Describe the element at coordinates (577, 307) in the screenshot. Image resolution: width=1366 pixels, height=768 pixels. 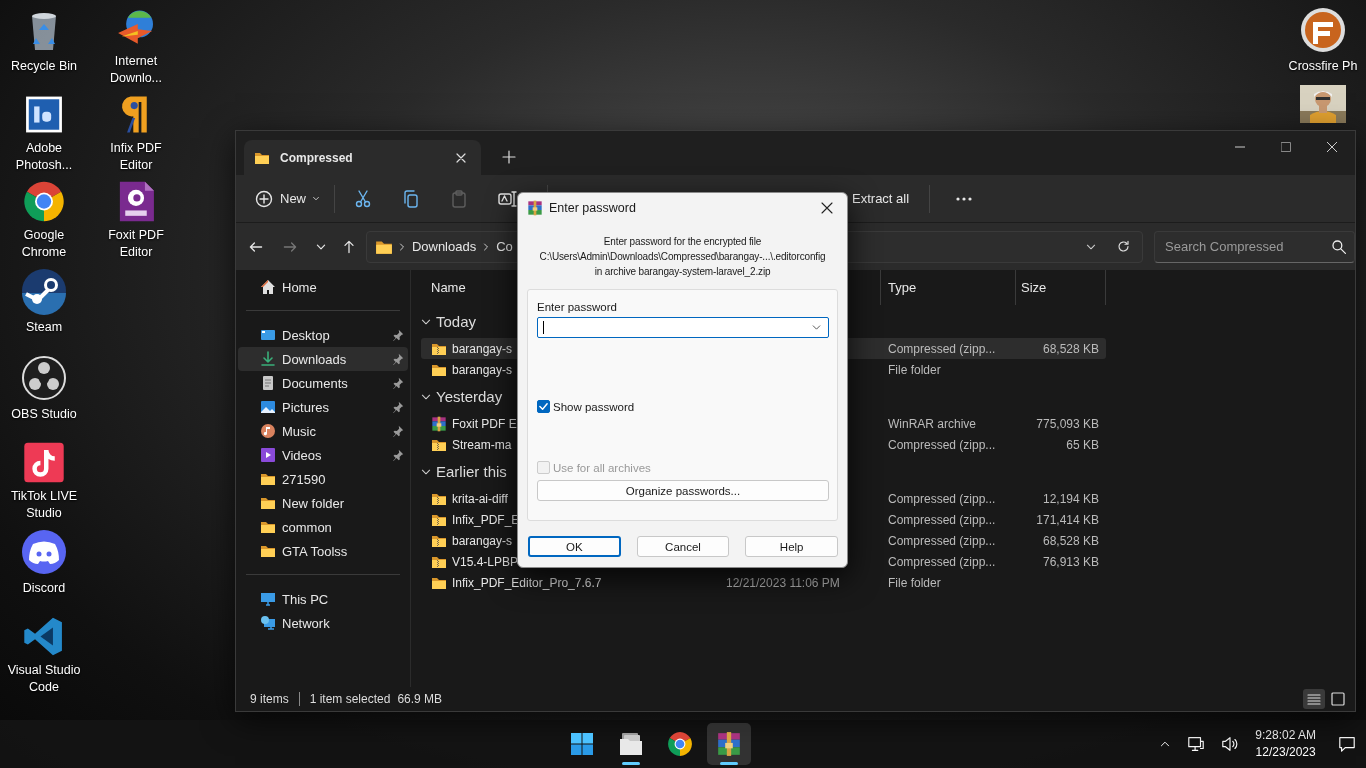
I see `field-label: Enter password` at that location.